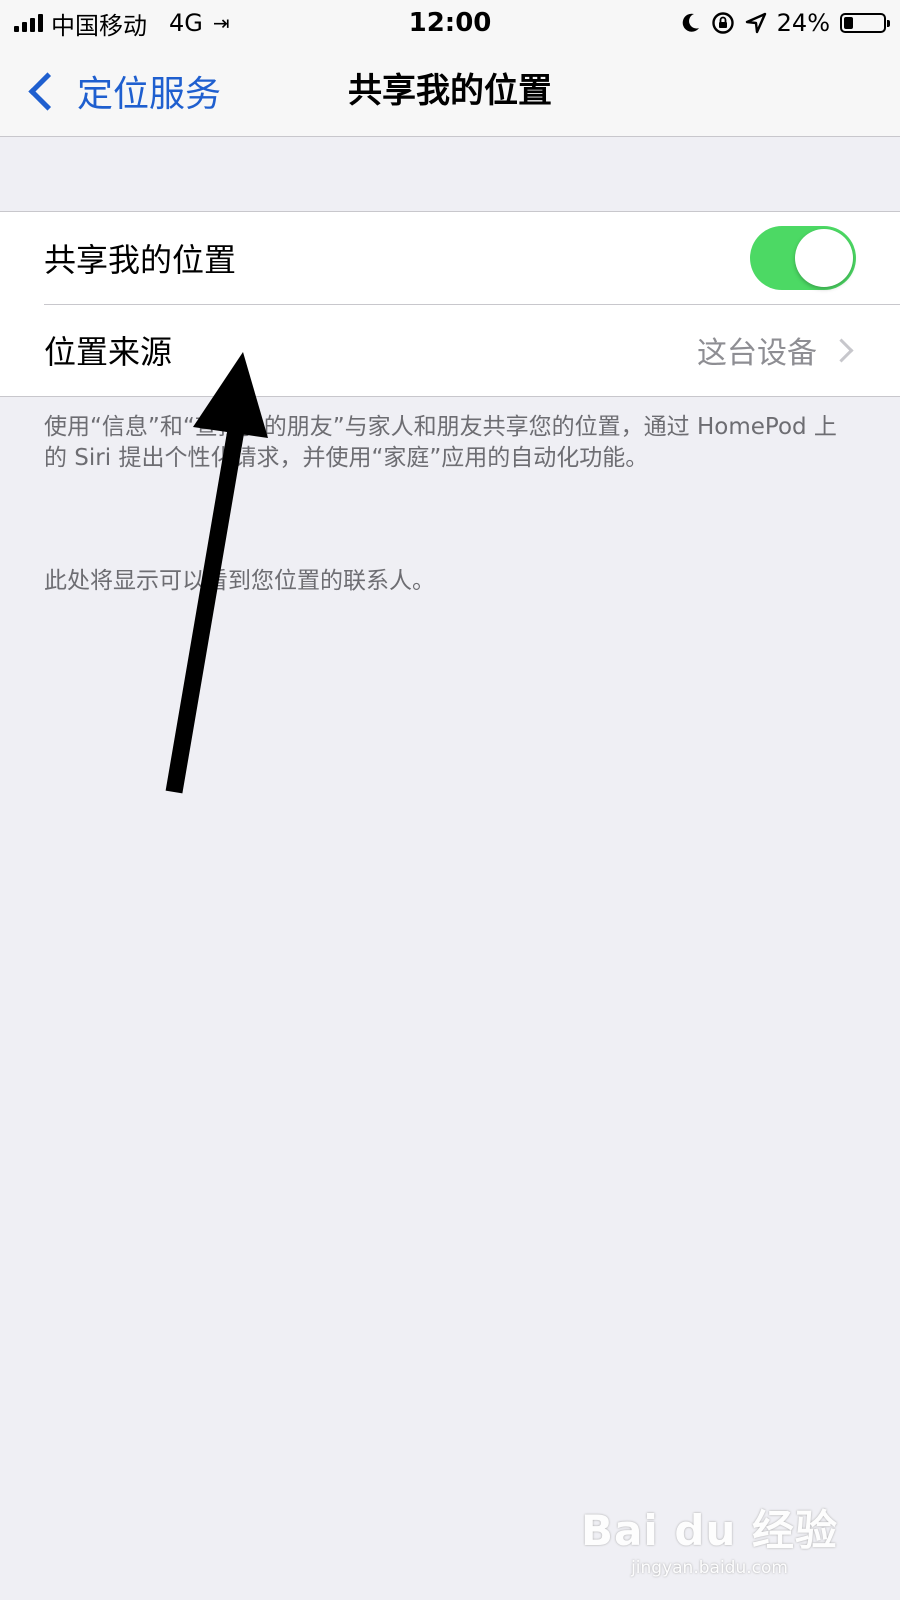  Describe the element at coordinates (865, 23) in the screenshot. I see `battery-icon` at that location.